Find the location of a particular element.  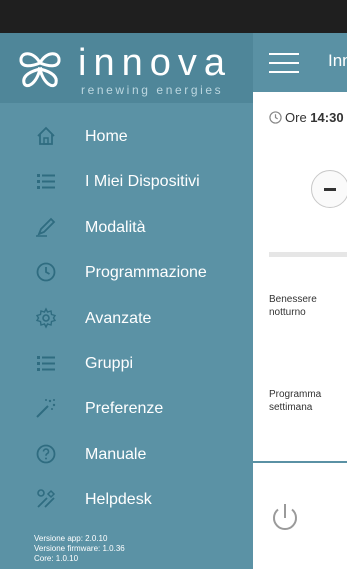

firmware-version: Versione firmware: 1.0.36 is located at coordinates (79, 548).